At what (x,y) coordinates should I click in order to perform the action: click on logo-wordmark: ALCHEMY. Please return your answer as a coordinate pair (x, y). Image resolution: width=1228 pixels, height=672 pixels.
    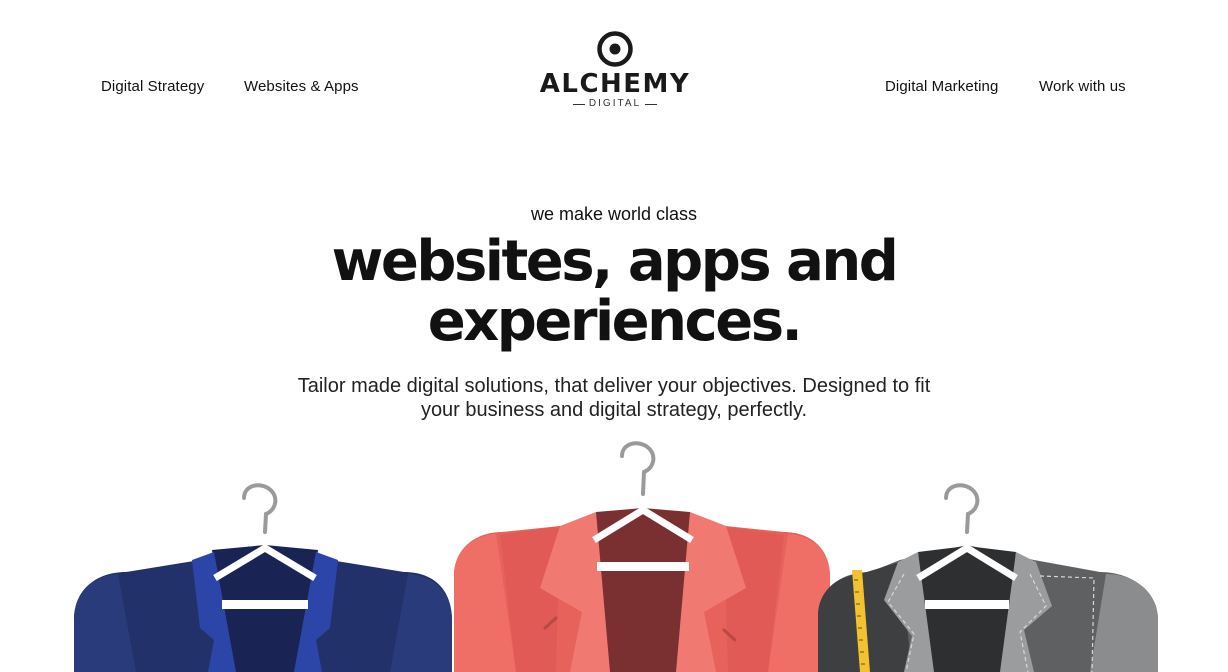
    Looking at the image, I should click on (615, 84).